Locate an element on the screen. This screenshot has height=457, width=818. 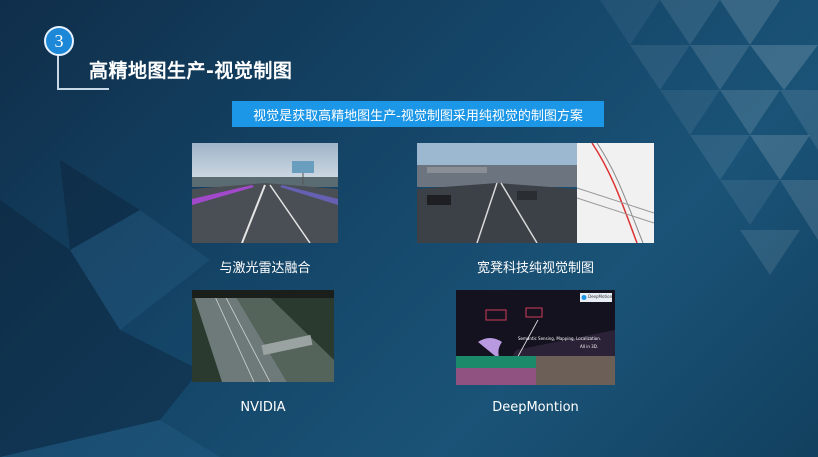
slide-number-badge: 3 is located at coordinates (59, 41).